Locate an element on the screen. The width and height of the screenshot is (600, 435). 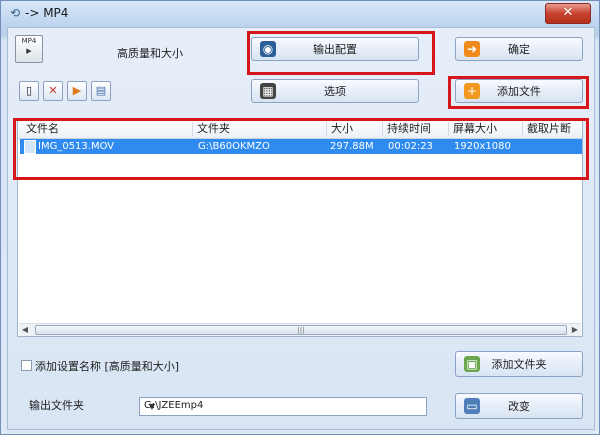
output-config-button: ◉ 输出配置 is located at coordinates (335, 49).